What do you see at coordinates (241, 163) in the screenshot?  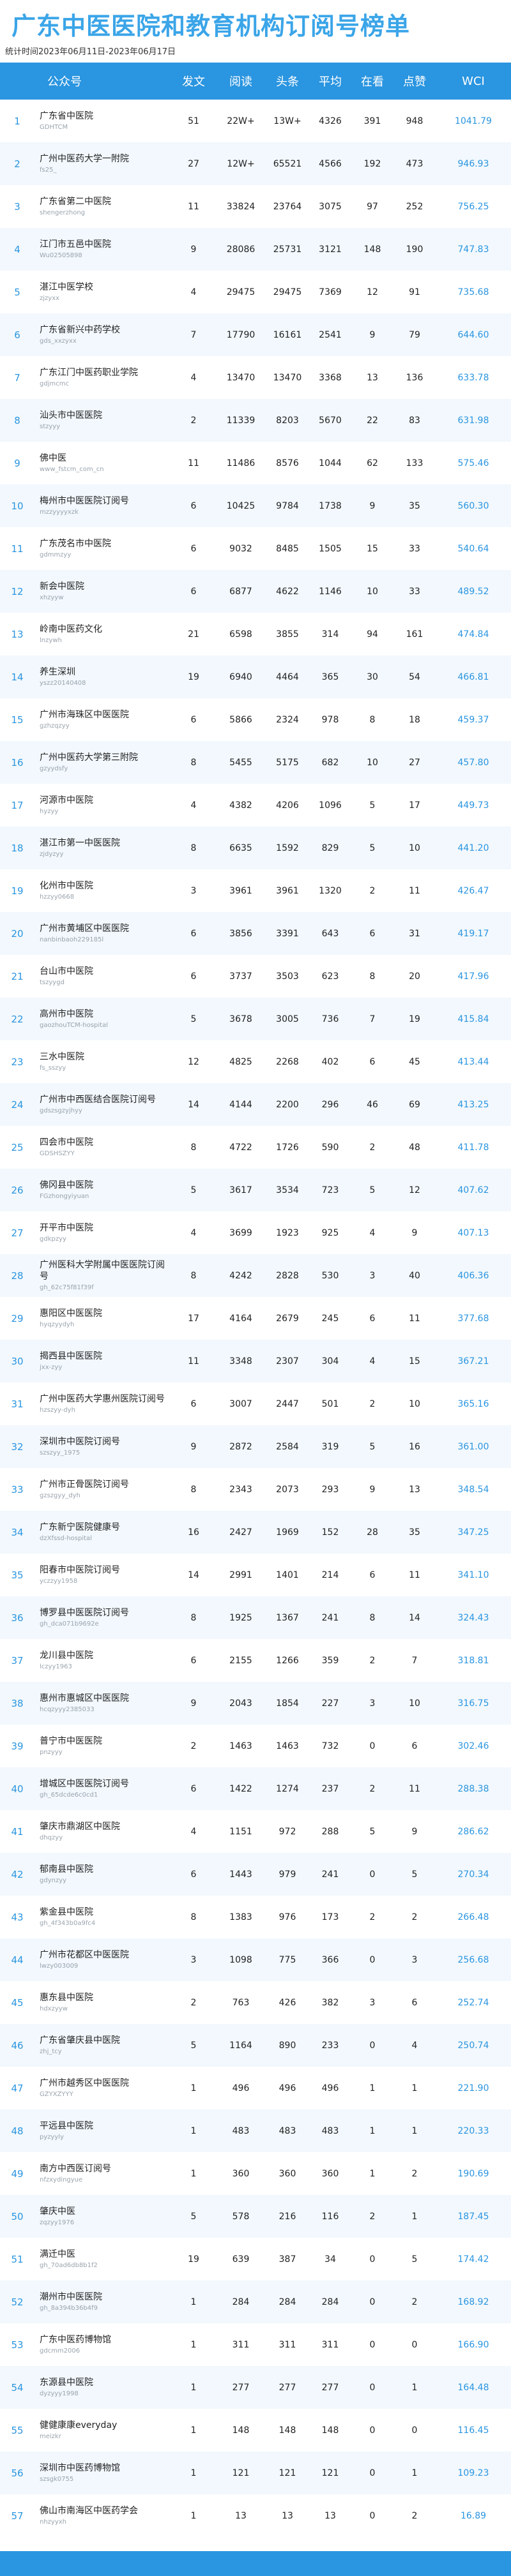 I see `reads-value: 12W+` at bounding box center [241, 163].